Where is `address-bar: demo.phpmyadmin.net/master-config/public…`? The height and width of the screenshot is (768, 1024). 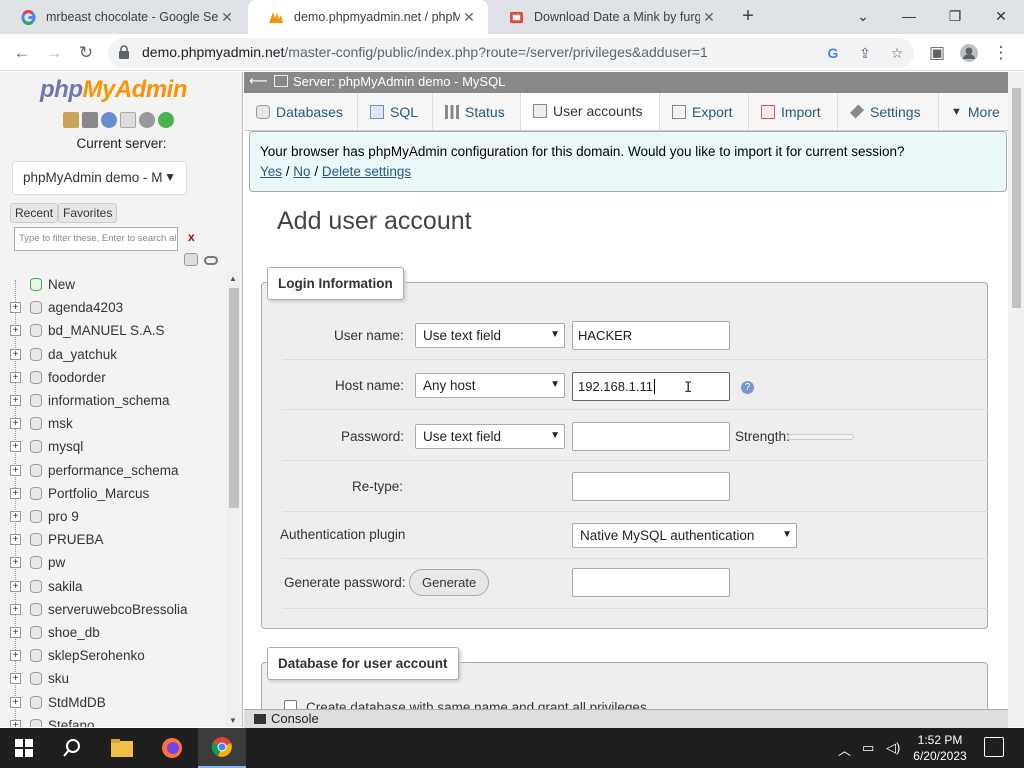
address-bar: demo.phpmyadmin.net/master-config/public… is located at coordinates (511, 53).